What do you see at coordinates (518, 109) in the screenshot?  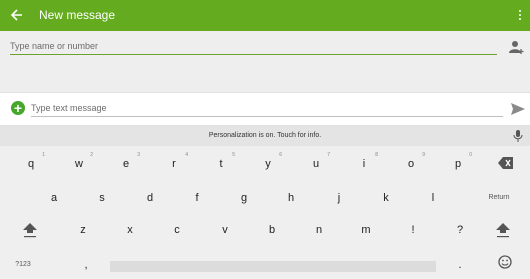 I see `send-icon` at bounding box center [518, 109].